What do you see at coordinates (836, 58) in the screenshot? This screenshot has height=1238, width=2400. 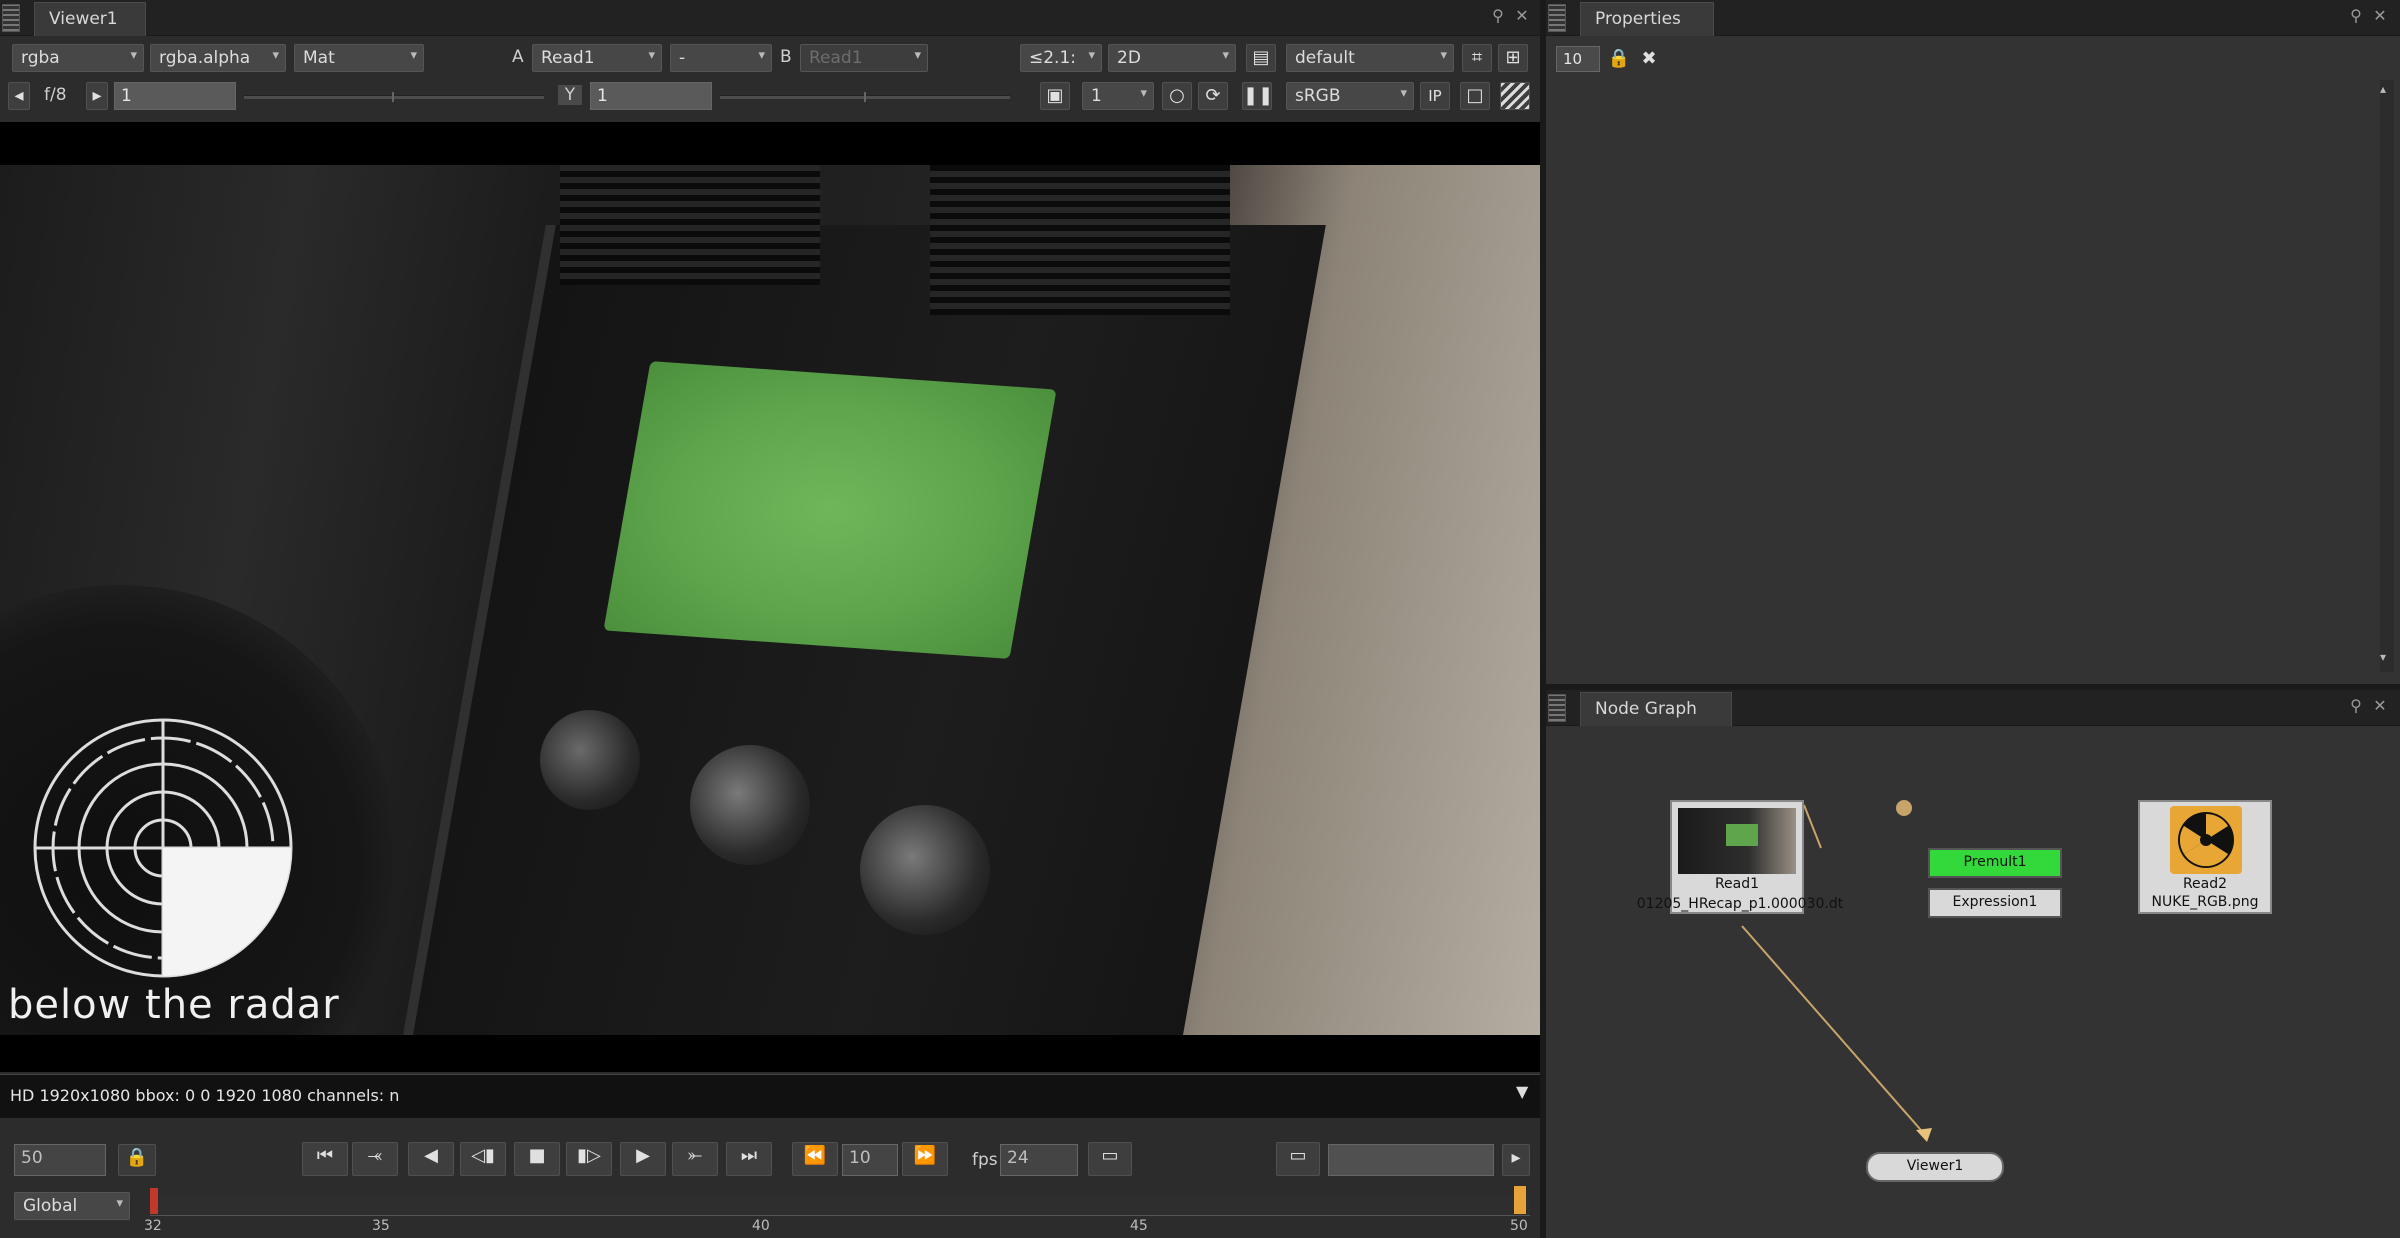 I see `input-b-value: Read1` at bounding box center [836, 58].